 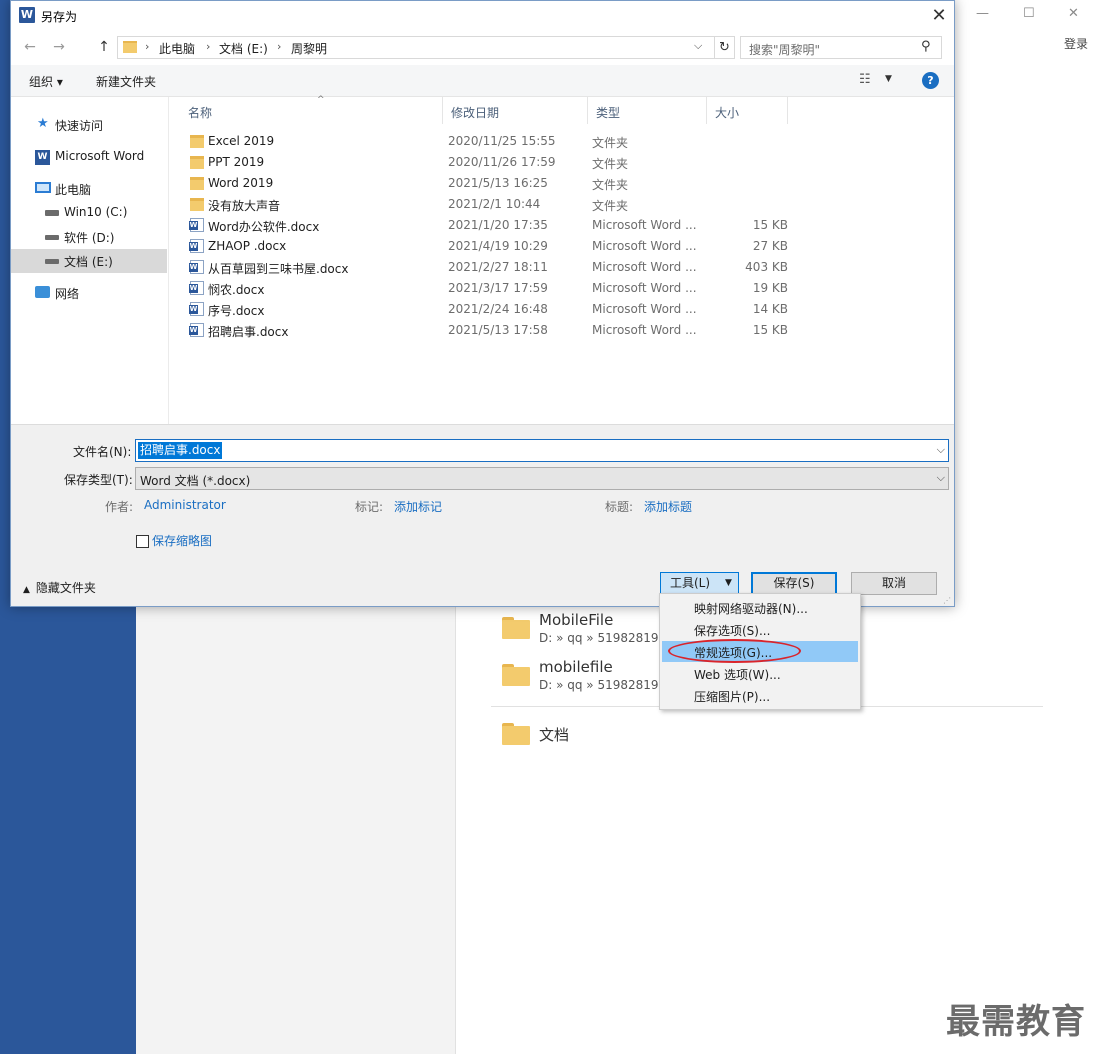 I want to click on breadcrumb-current-folder: 周黎明, so click(x=309, y=48).